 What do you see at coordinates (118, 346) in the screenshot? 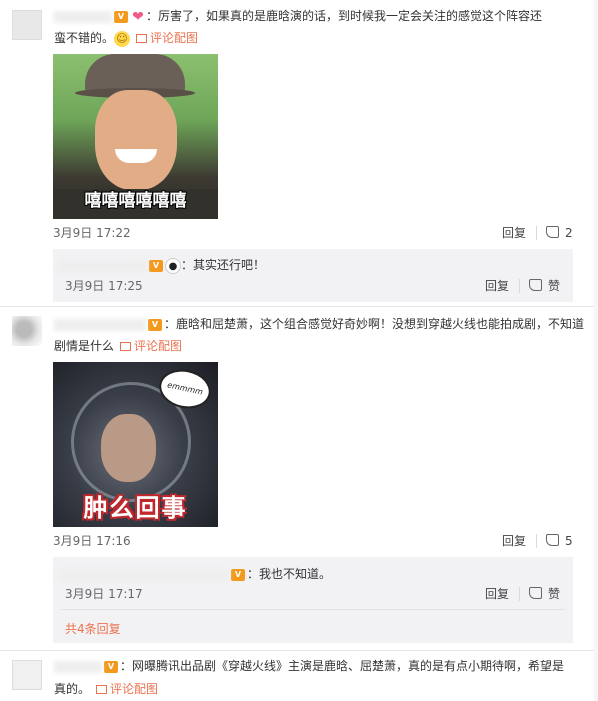
I see `comment-text-cont: 剧情是什么 评论配图` at bounding box center [118, 346].